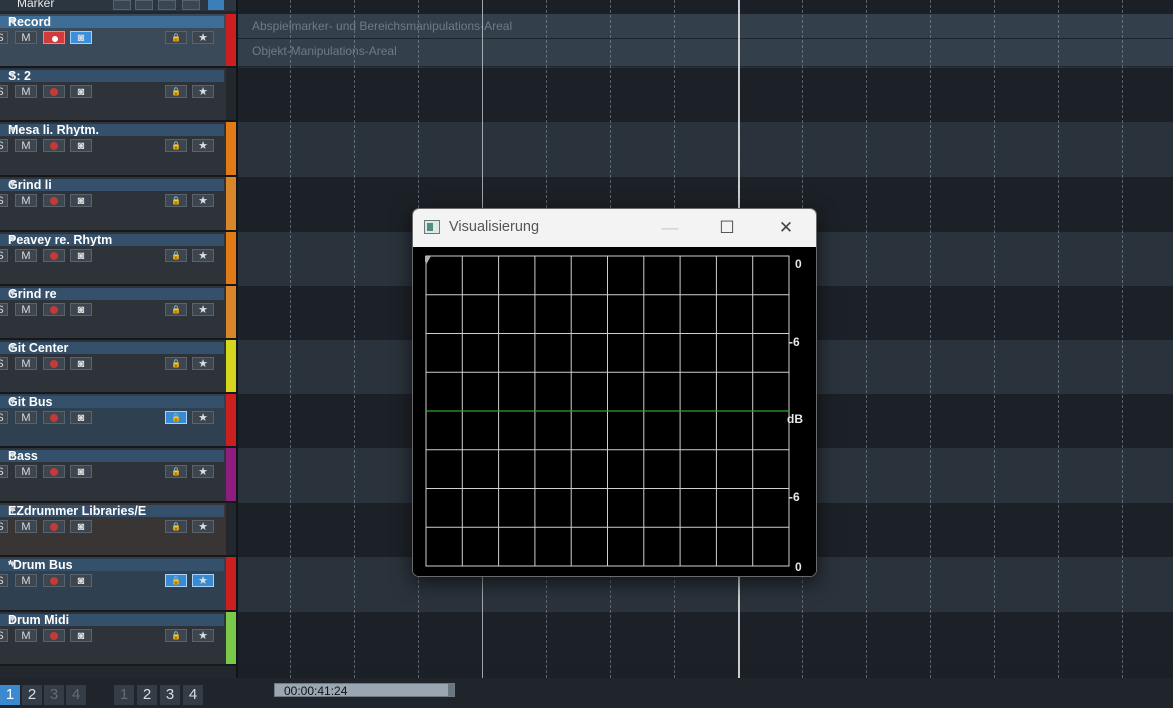 The width and height of the screenshot is (1173, 708). What do you see at coordinates (147, 695) in the screenshot?
I see `page-b-2: 2` at bounding box center [147, 695].